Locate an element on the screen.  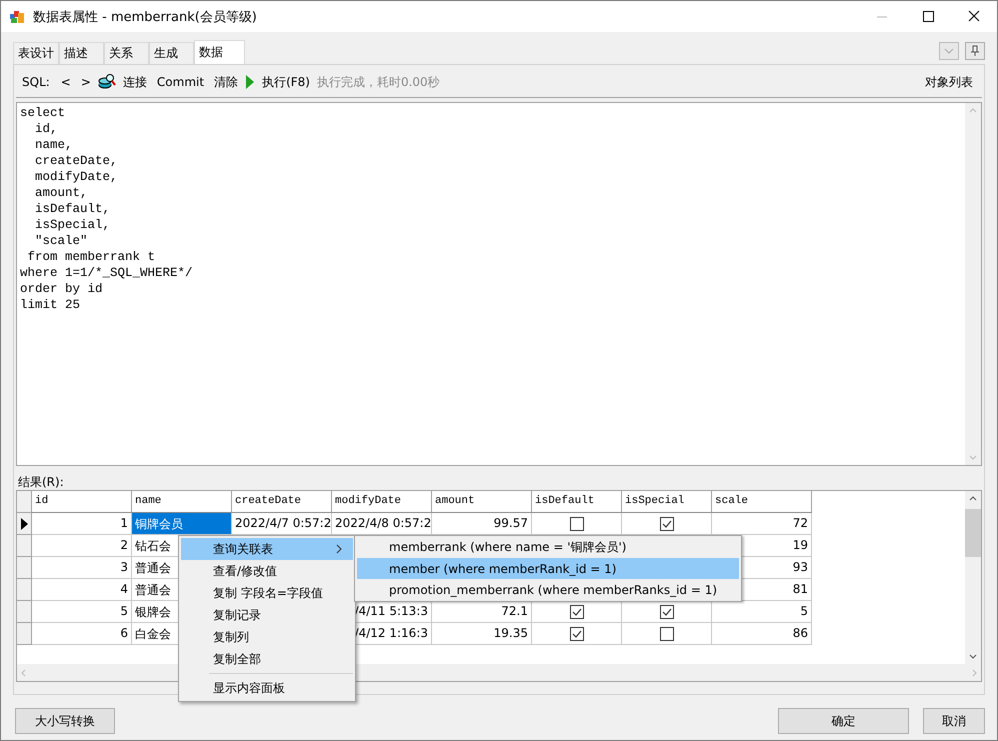
table-cell: 86 is located at coordinates (762, 634).